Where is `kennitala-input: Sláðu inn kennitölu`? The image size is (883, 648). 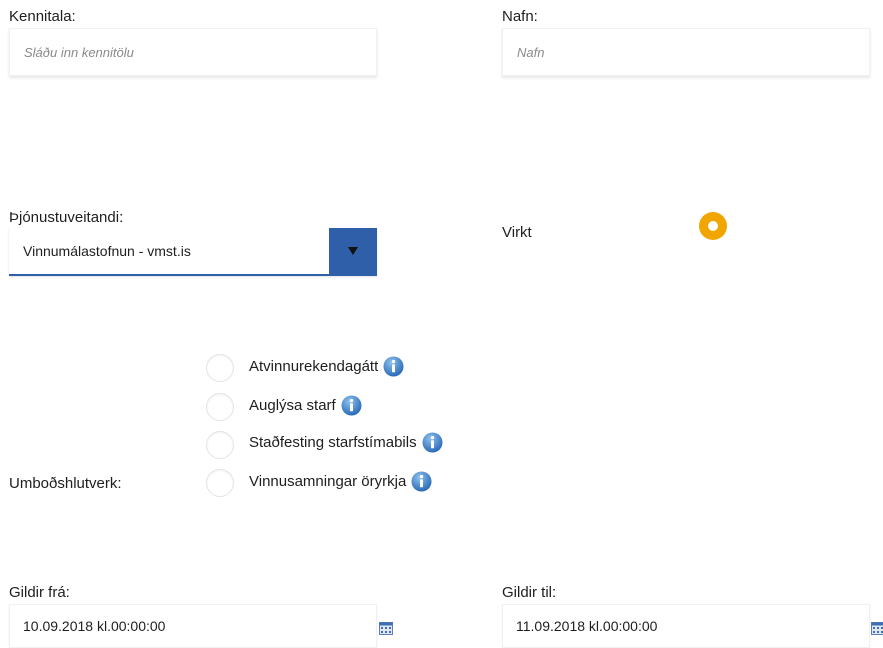
kennitala-input: Sláðu inn kennitölu is located at coordinates (193, 52).